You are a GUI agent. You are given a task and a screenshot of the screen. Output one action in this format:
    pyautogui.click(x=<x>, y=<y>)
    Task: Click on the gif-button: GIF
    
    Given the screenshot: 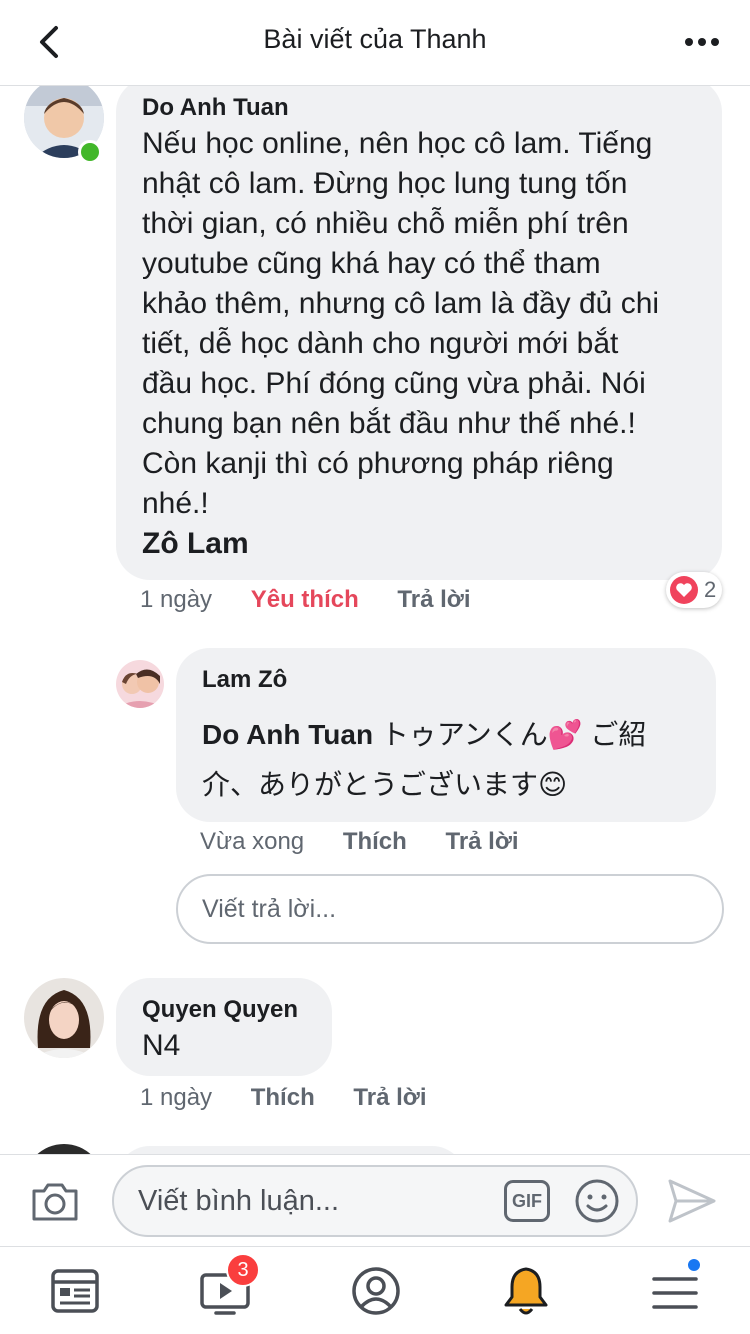 What is the action you would take?
    pyautogui.click(x=527, y=1201)
    